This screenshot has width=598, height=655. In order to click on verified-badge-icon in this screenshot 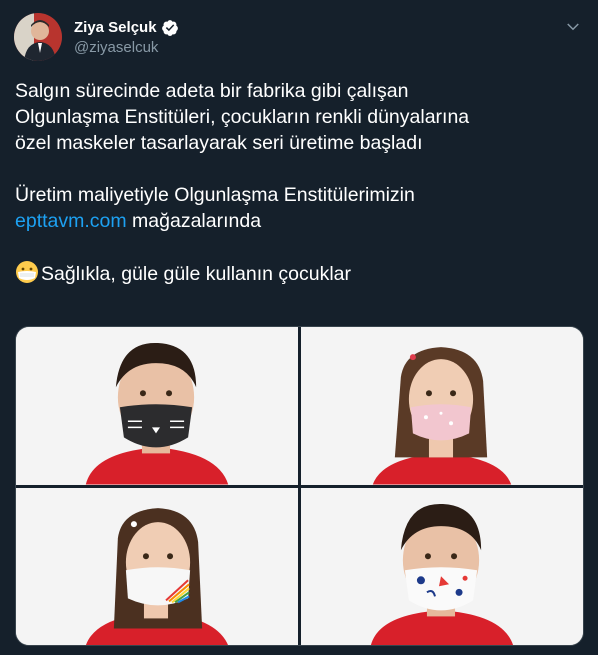, I will do `click(169, 27)`.